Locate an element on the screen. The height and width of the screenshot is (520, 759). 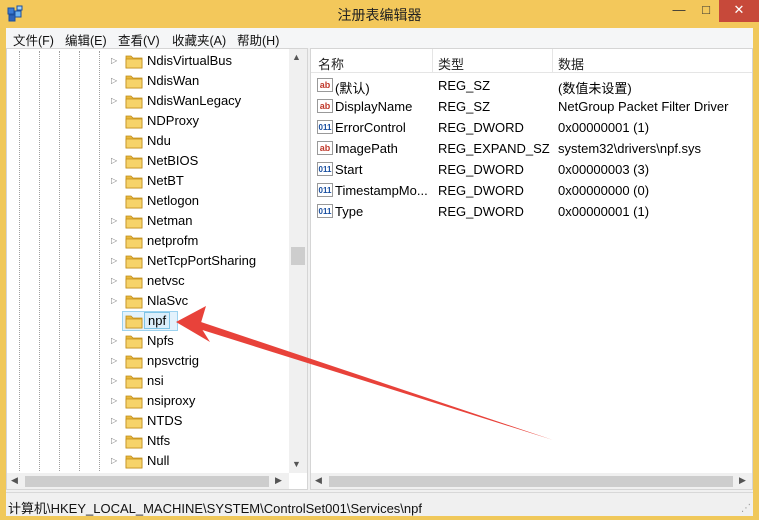
resize-grip-icon: ⋰ is located at coordinates (746, 508).